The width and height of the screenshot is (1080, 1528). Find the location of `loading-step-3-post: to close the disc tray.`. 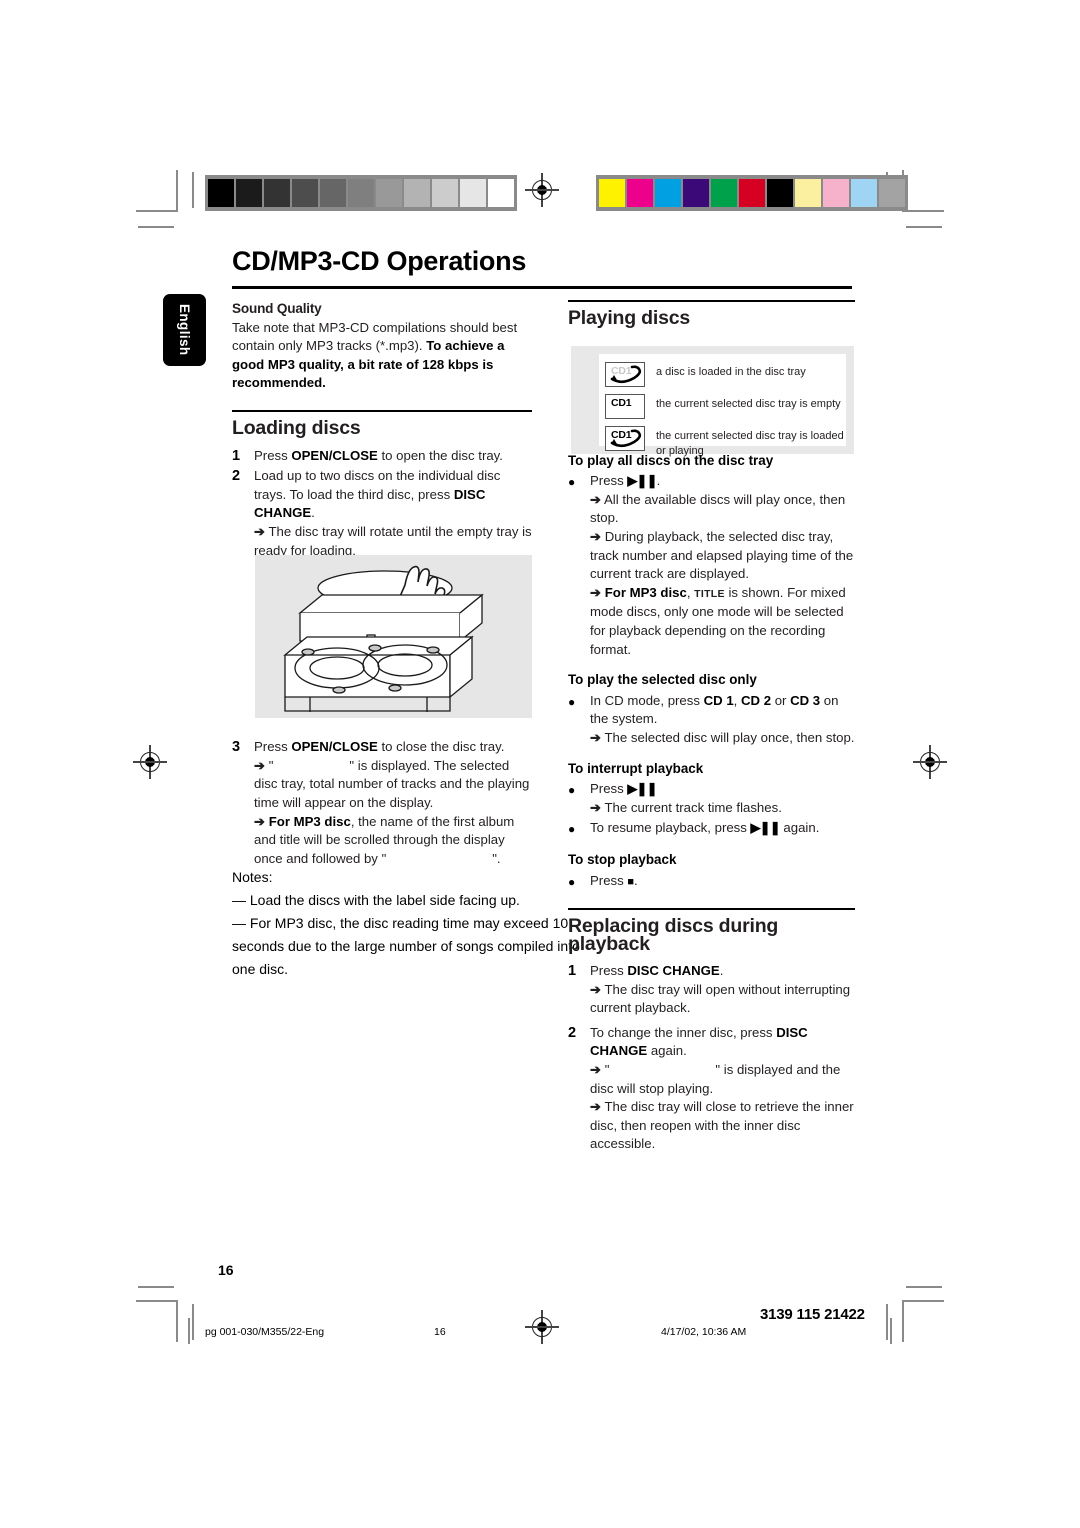

loading-step-3-post: to close the disc tray. is located at coordinates (441, 747).